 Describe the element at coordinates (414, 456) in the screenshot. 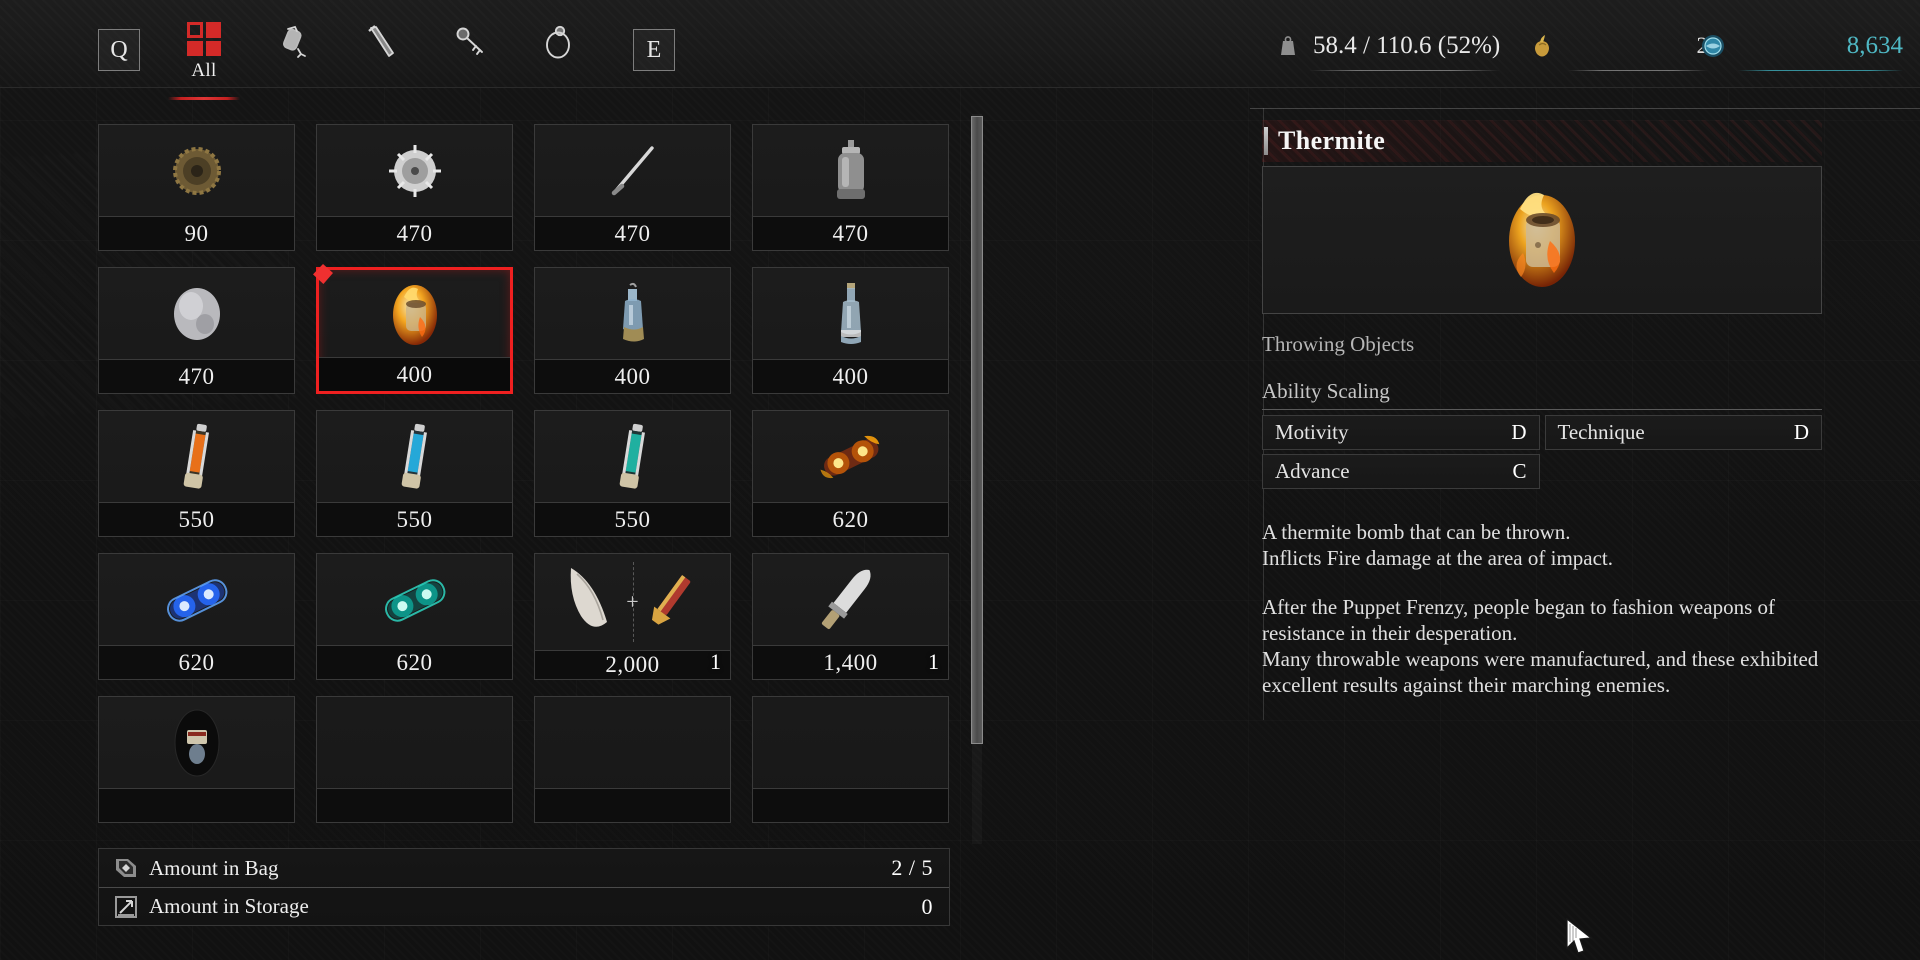

I see `blue-vial-icon` at that location.